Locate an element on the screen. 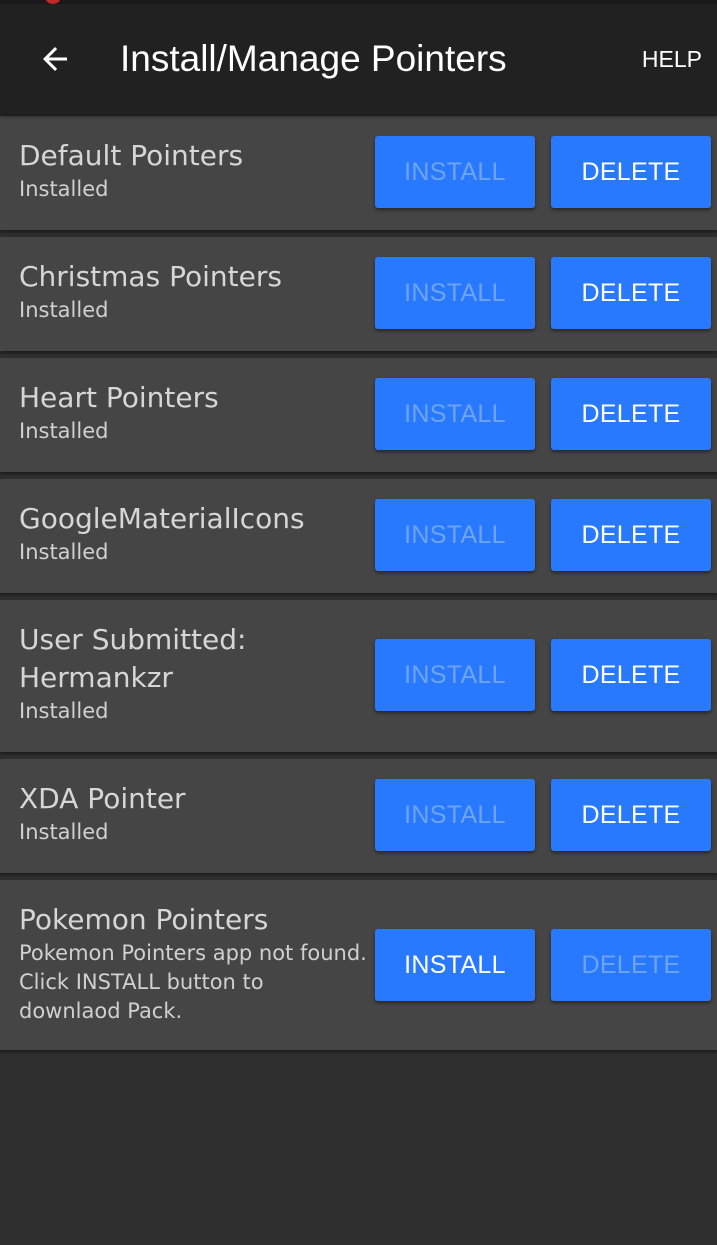  pack-name: XDA Pointer is located at coordinates (102, 798).